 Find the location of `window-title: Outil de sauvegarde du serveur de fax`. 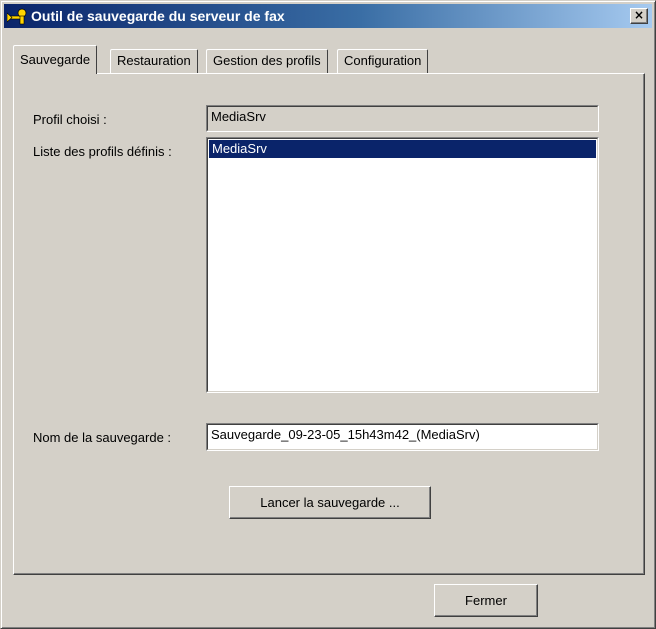

window-title: Outil de sauvegarde du serveur de fax is located at coordinates (158, 16).